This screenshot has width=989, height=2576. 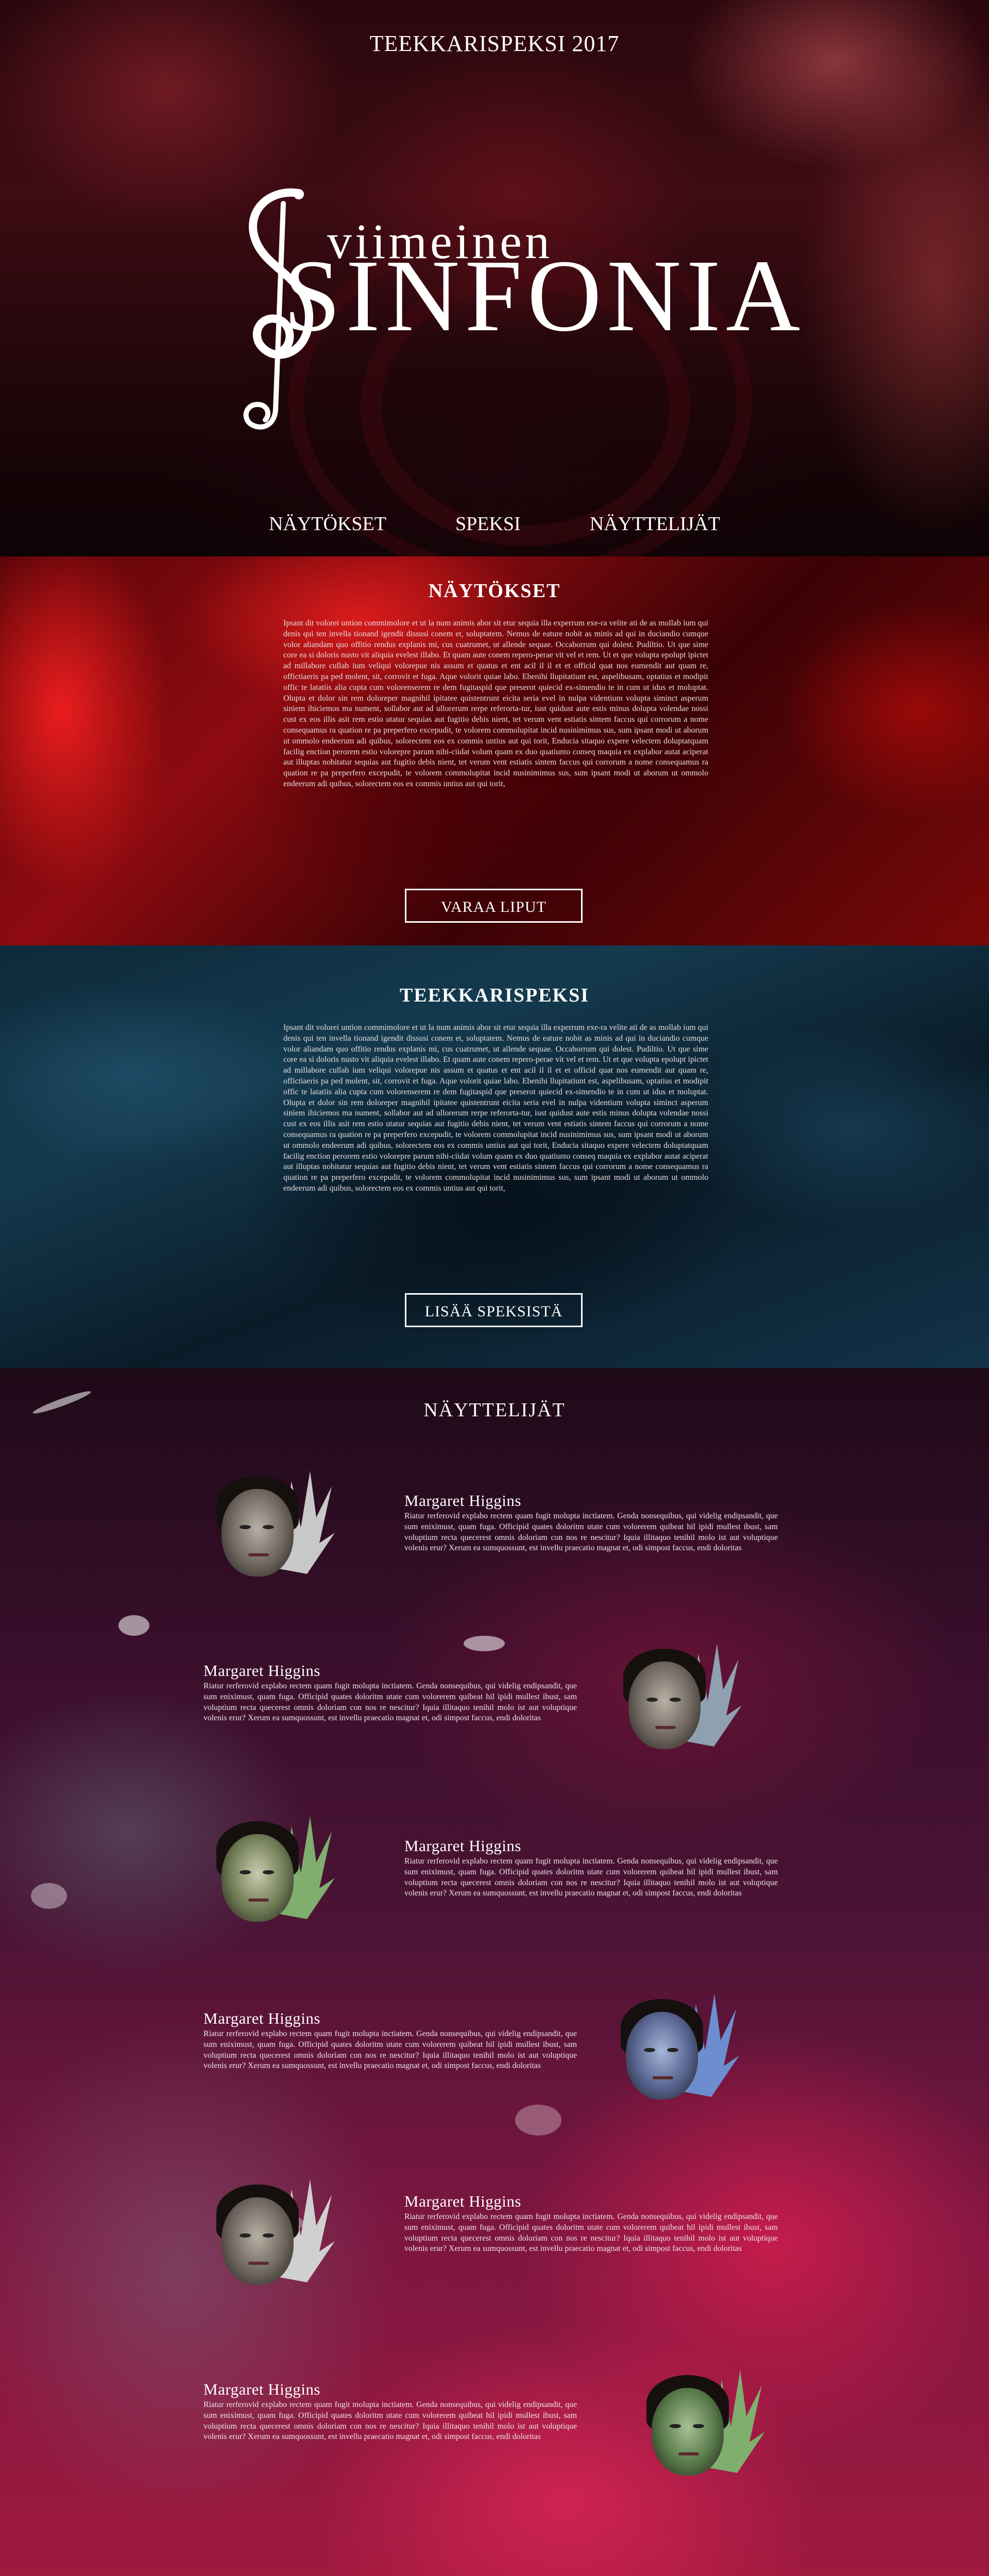 I want to click on main-nav: NÄYTÖKSET SPEKSI NÄYTTELIJÄT, so click(x=494, y=524).